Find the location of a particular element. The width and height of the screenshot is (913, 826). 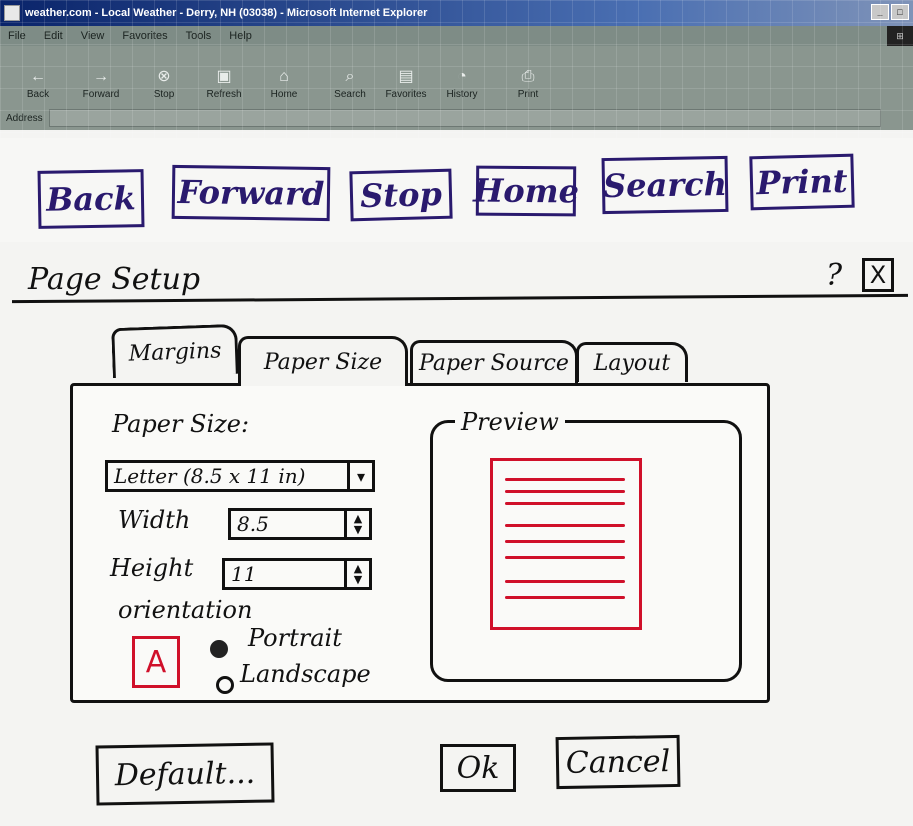

toolbar-back-button: ← Back is located at coordinates (38, 84).